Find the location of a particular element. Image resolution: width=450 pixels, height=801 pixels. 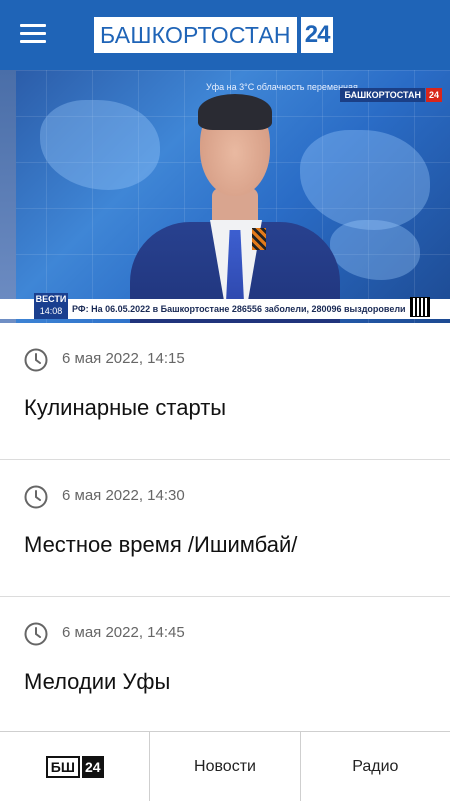

nav-news: Новости is located at coordinates (224, 766).